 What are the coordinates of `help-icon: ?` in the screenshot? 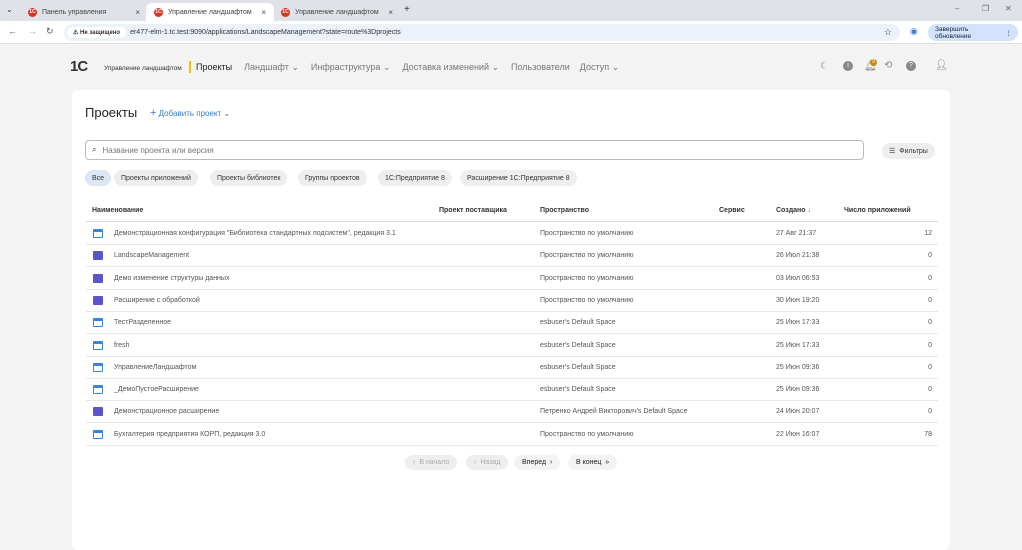 It's located at (911, 66).